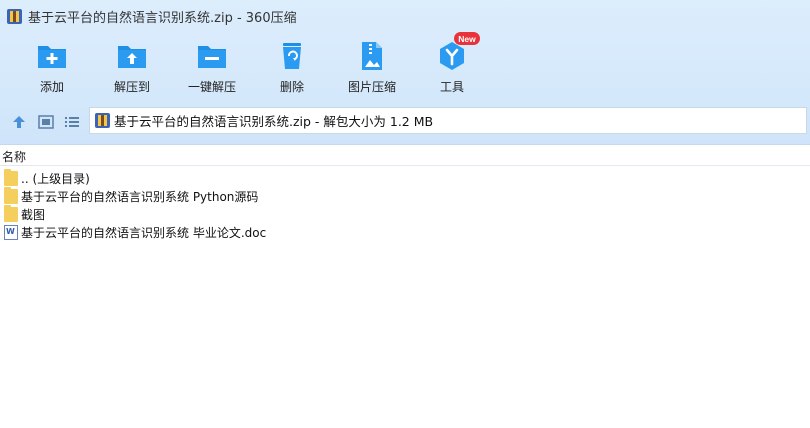 This screenshot has width=810, height=428. Describe the element at coordinates (55, 178) in the screenshot. I see `list-item-name: .. (上级目录)` at that location.